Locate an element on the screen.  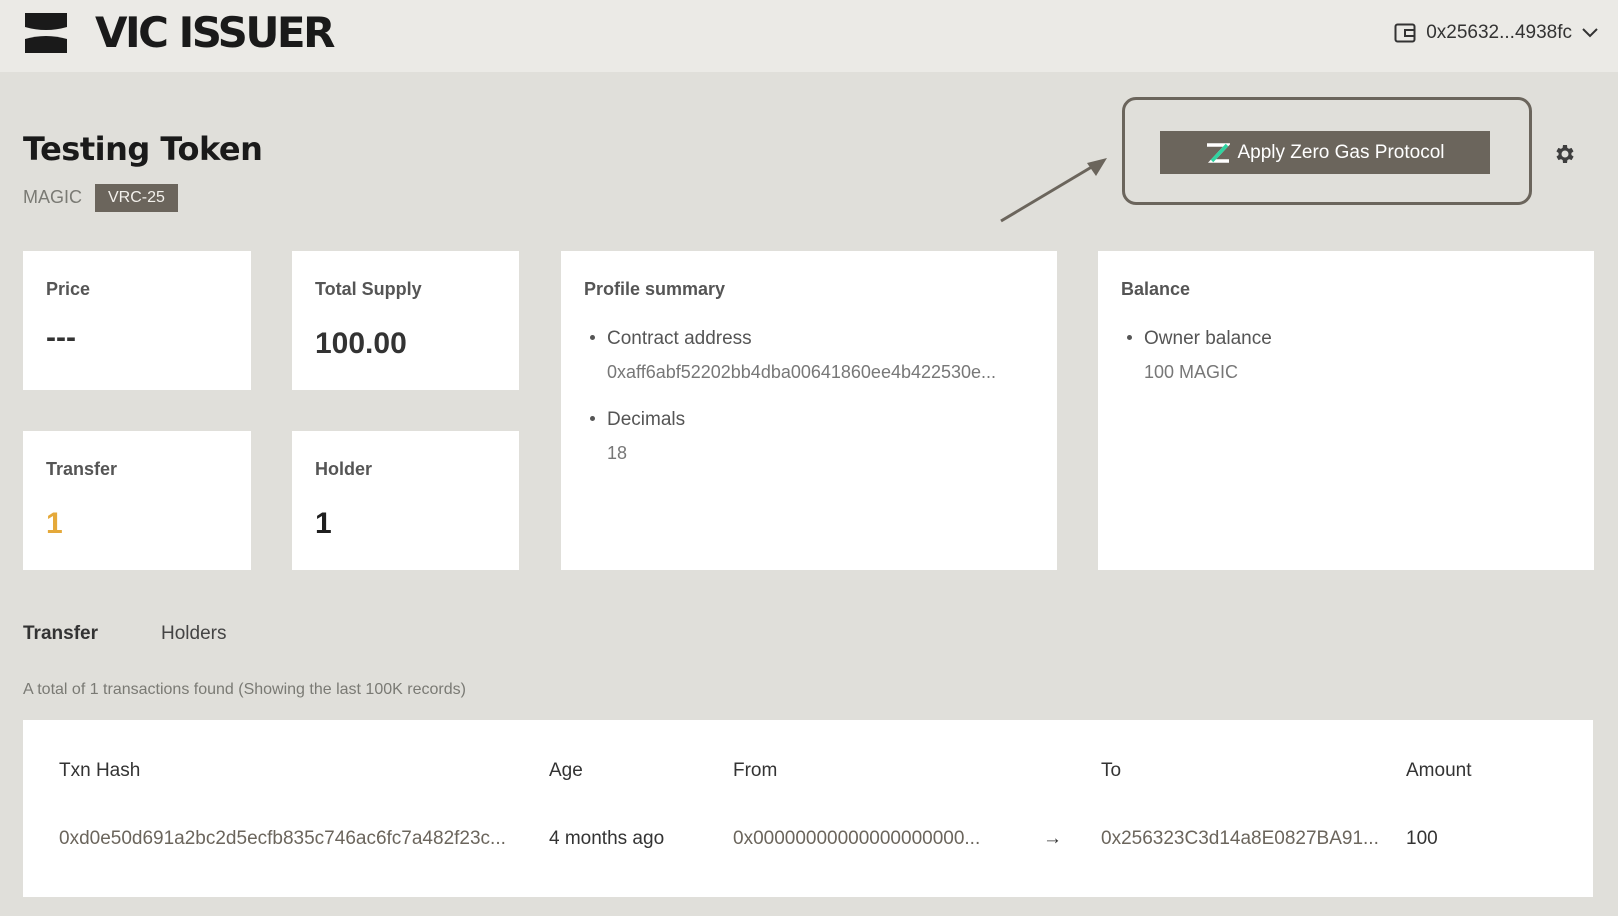
column-header-to: To is located at coordinates (1111, 770).